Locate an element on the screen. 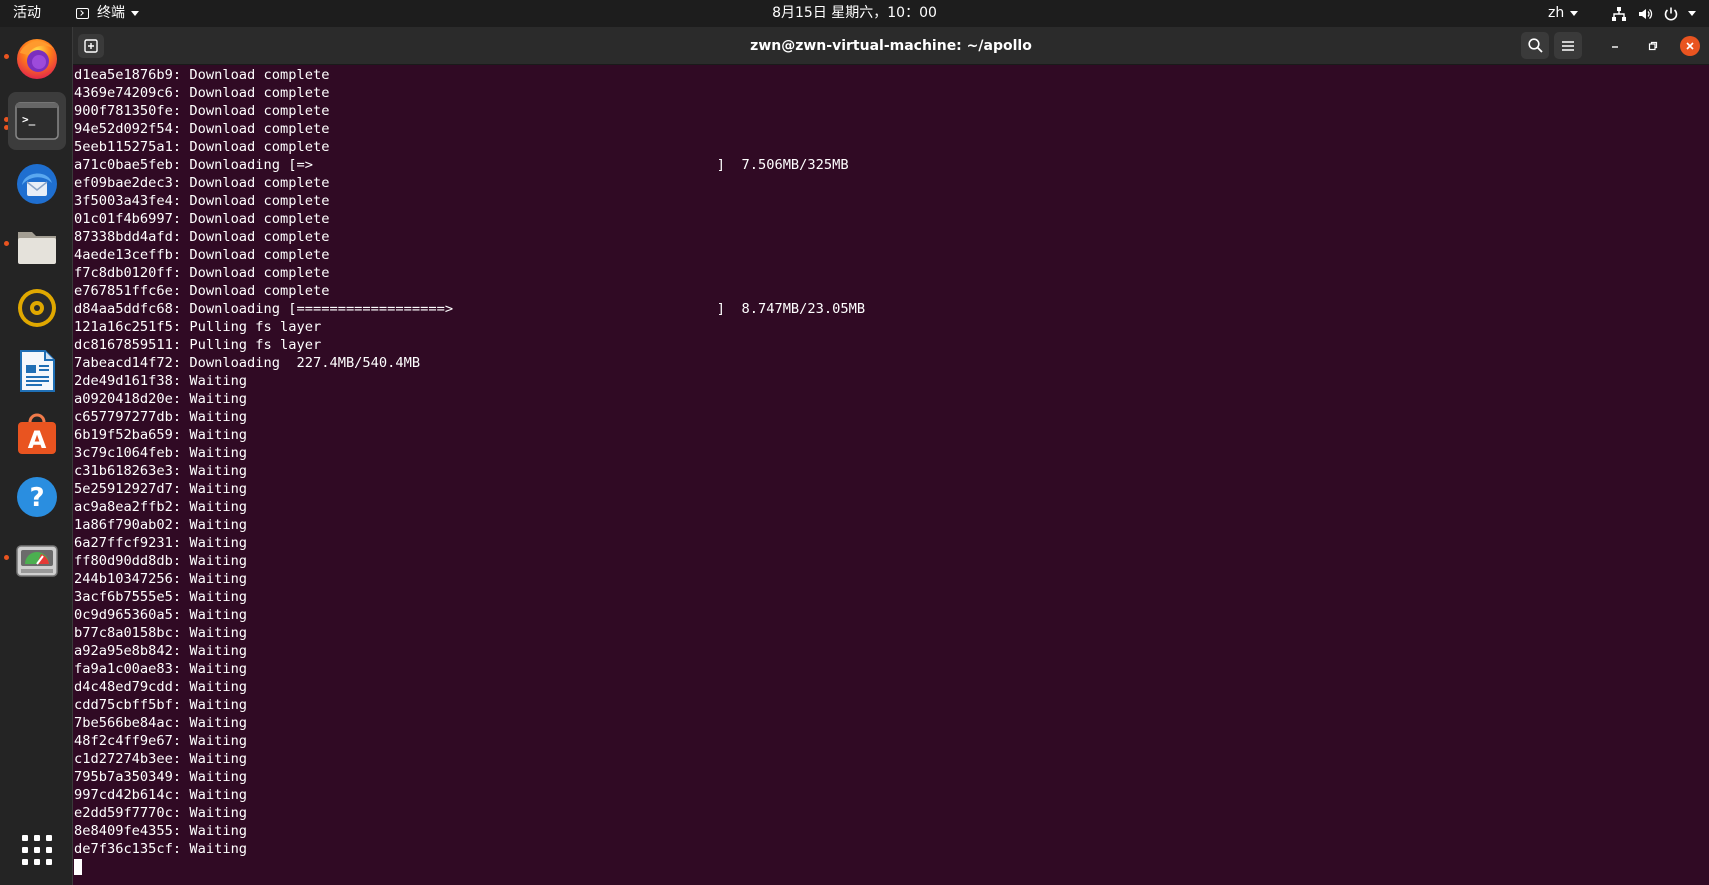 The height and width of the screenshot is (885, 1709). terminal-line: 3f5003a43fe4: Download complete is located at coordinates (202, 201).